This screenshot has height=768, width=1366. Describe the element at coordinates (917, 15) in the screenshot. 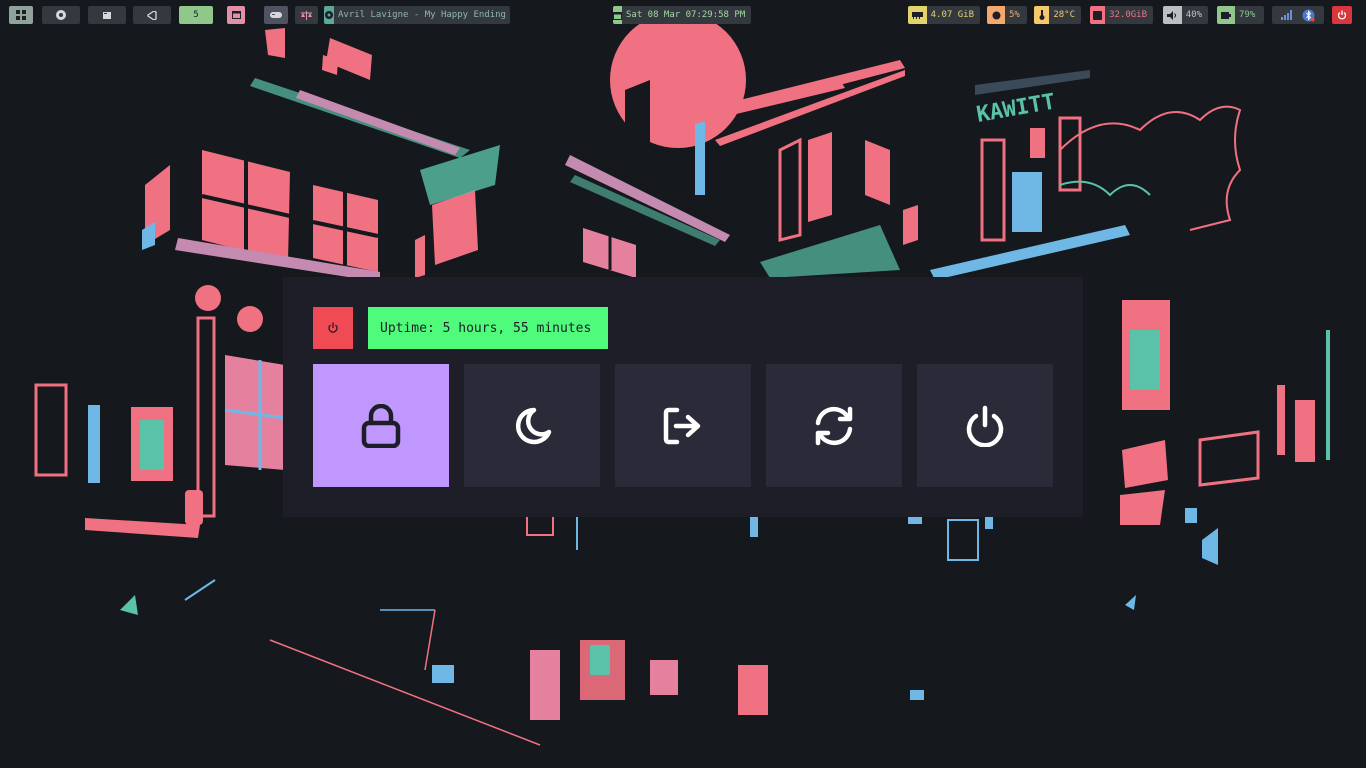

I see `memory-icon` at that location.